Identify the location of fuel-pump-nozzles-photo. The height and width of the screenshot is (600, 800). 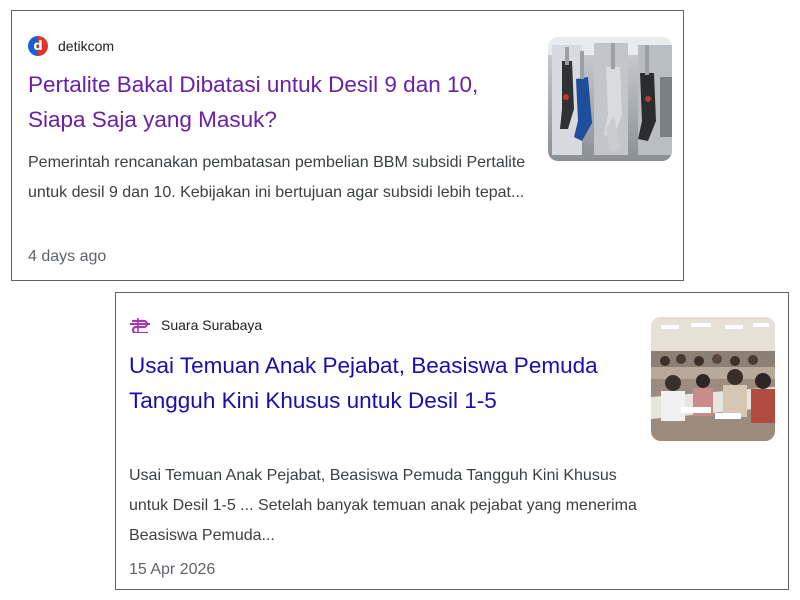
(610, 99).